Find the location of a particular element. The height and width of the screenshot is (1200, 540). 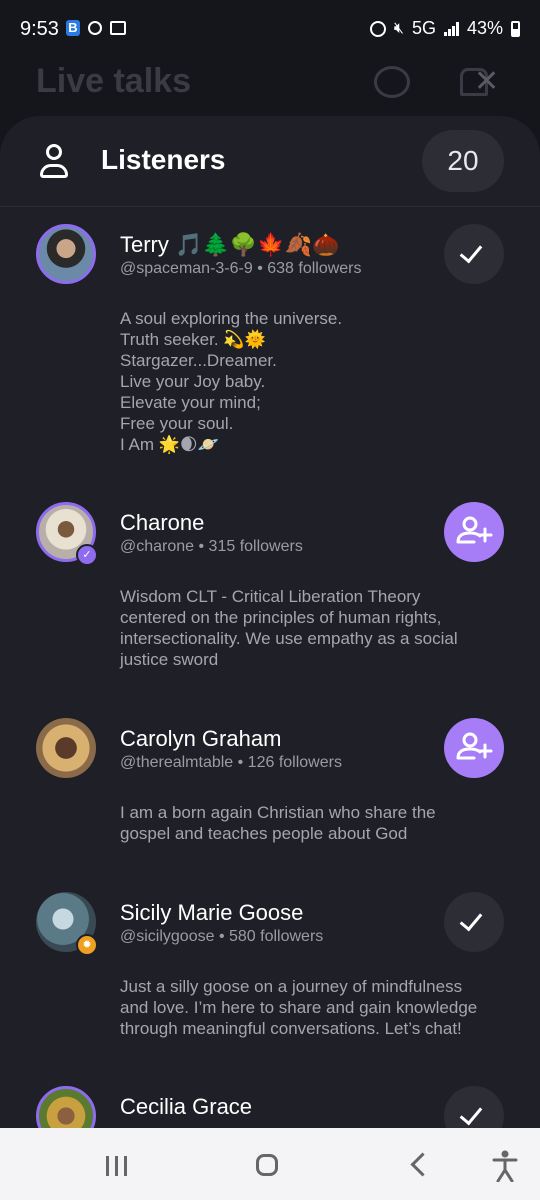

navigation-bar is located at coordinates (270, 1164).